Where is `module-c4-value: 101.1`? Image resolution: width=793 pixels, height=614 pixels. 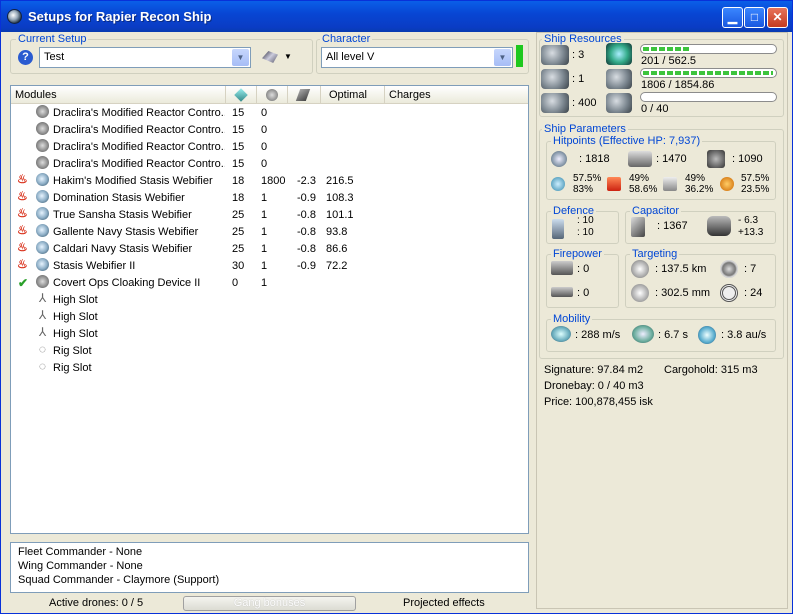 module-c4-value: 101.1 is located at coordinates (340, 215).